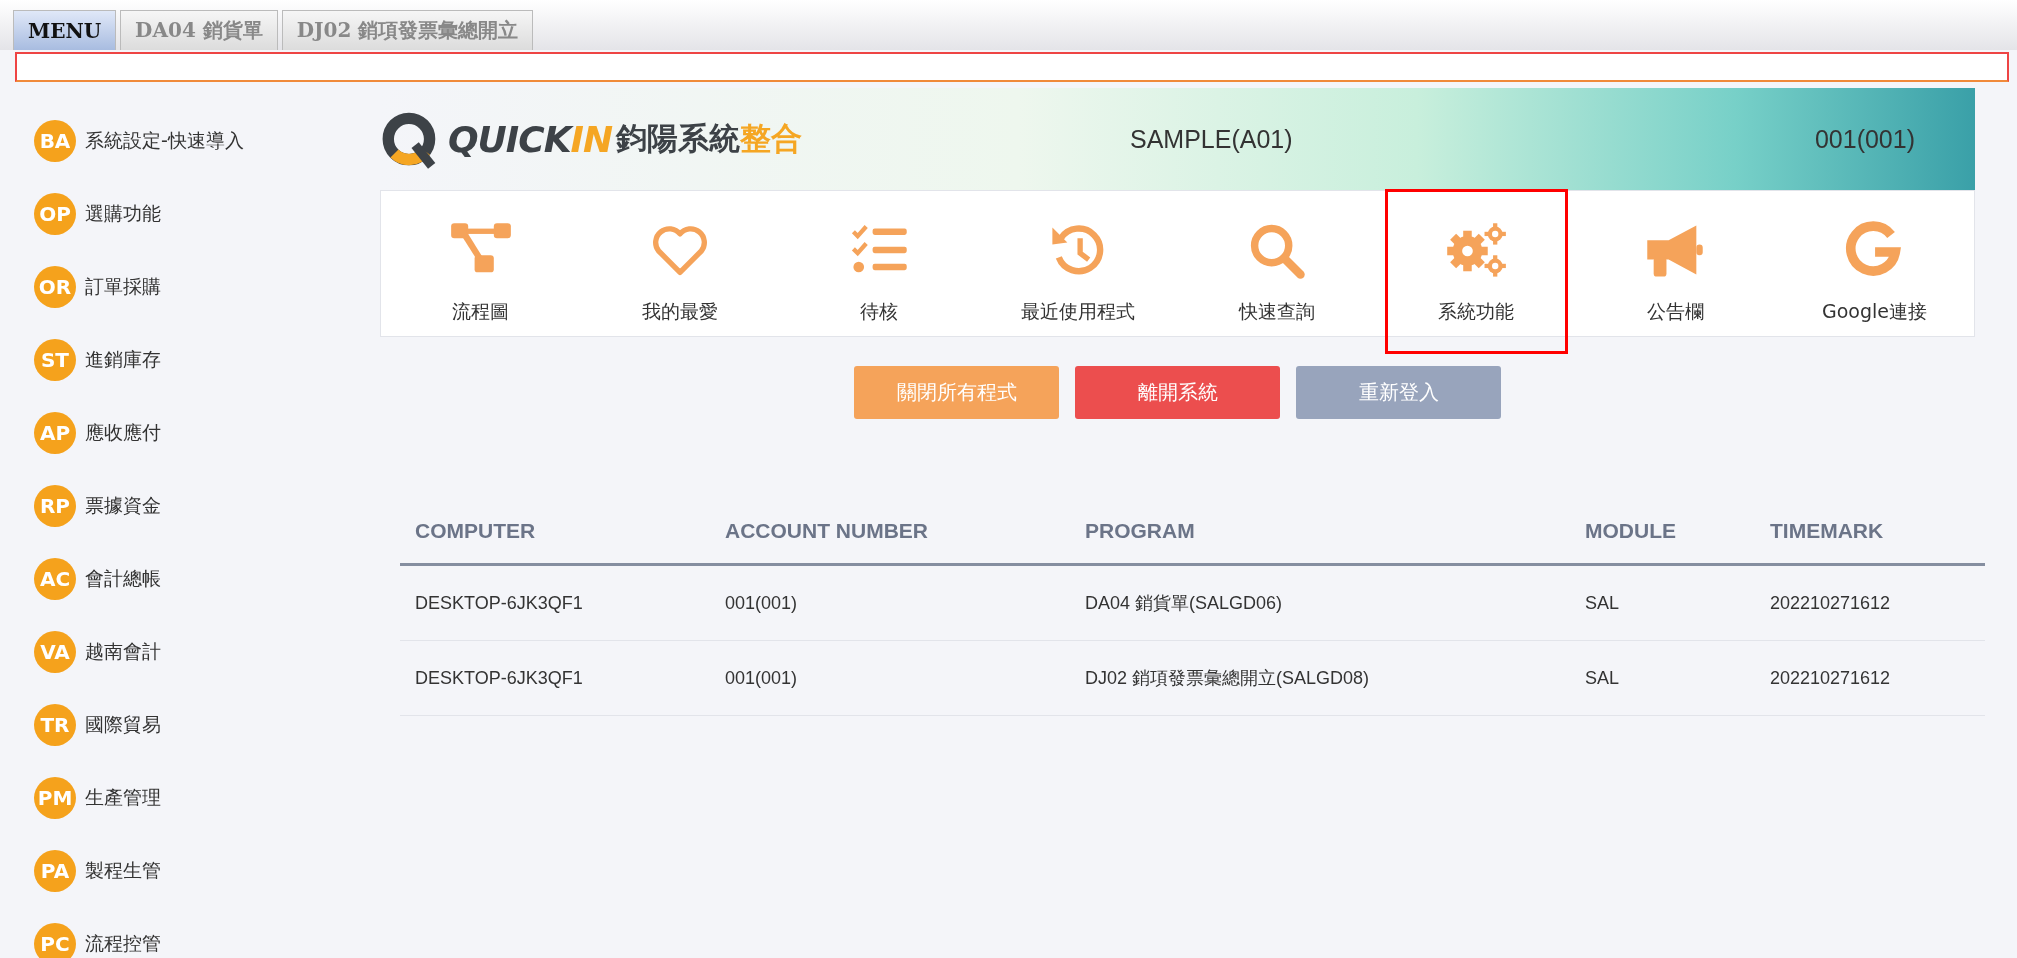  Describe the element at coordinates (1320, 602) in the screenshot. I see `table-cell: DA04 銷貨單(SALGD06)` at that location.